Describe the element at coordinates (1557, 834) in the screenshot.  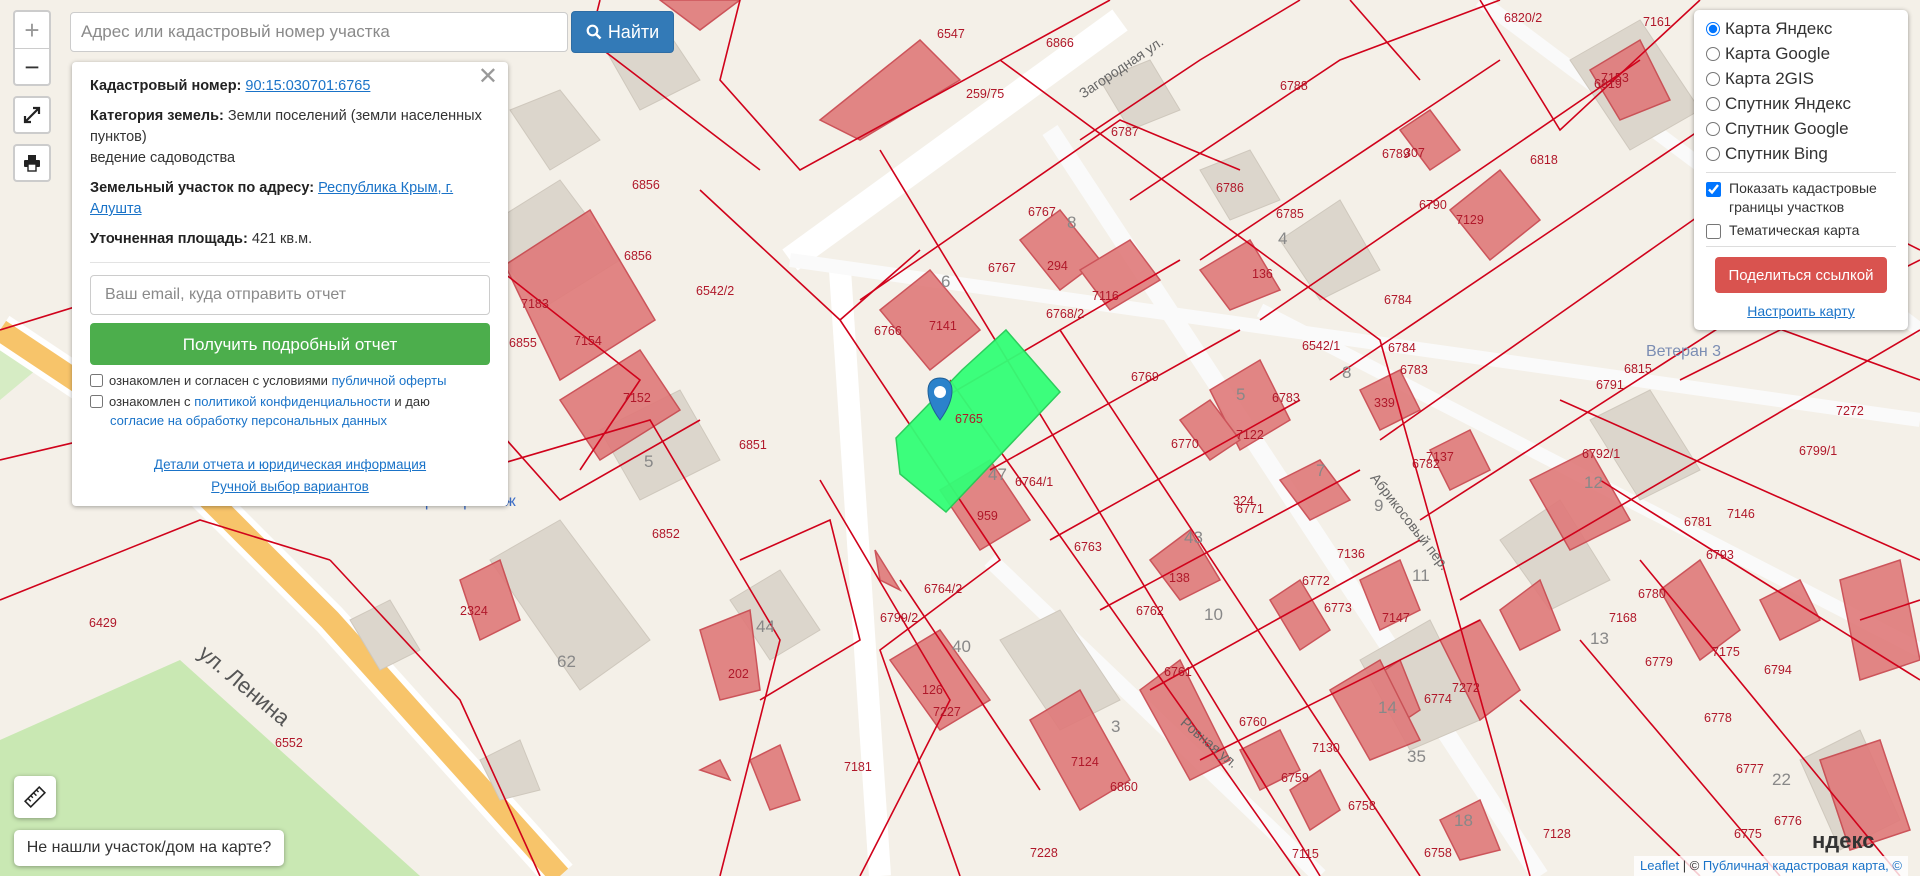
I see `parcel-label: 7128` at that location.